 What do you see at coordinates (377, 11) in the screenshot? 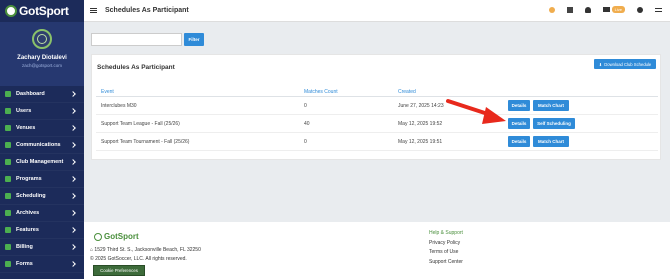
I see `top-bar: Schedules As Participant Live` at bounding box center [377, 11].